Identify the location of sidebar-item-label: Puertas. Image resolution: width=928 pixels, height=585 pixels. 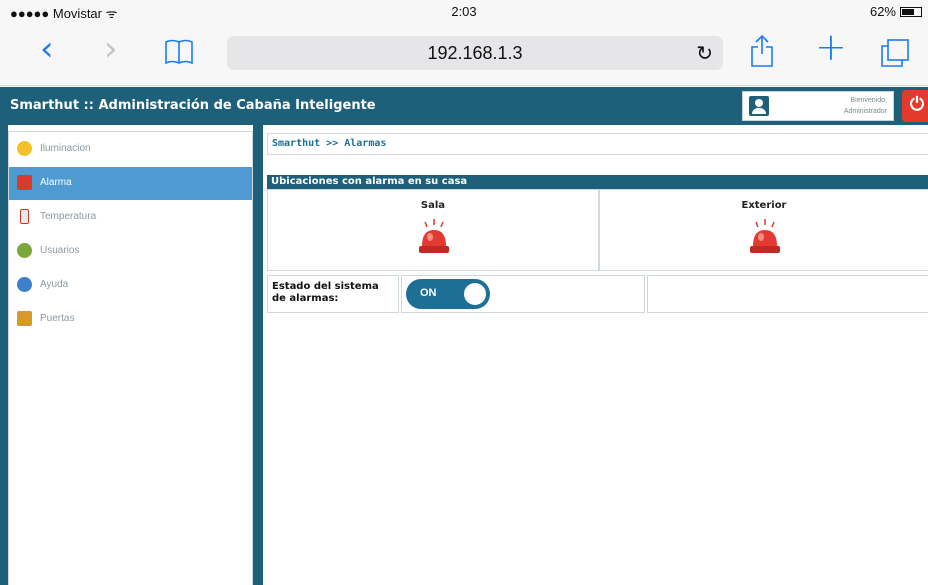
(57, 318).